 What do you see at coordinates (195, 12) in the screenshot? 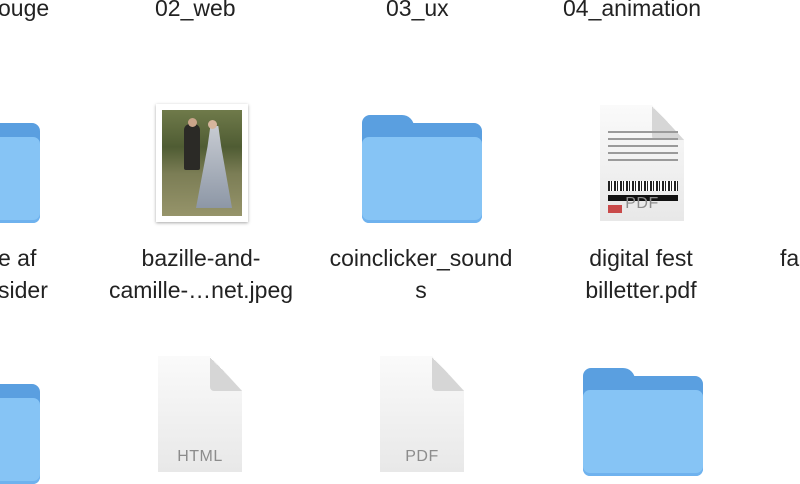
I see `file-label-02-web: 02_web` at bounding box center [195, 12].